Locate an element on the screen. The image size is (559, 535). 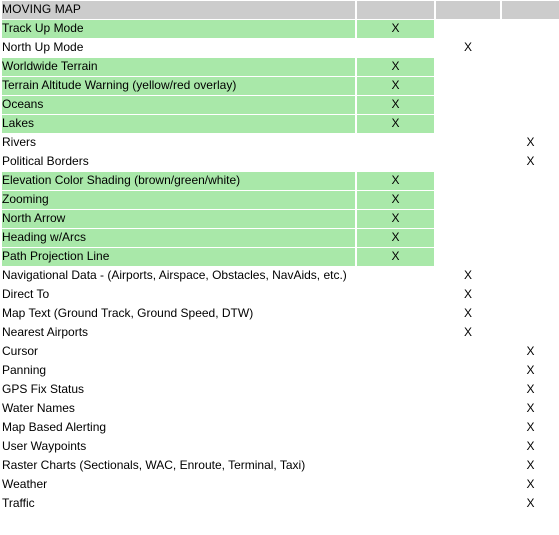
feature-label: Oceans is located at coordinates (178, 105).